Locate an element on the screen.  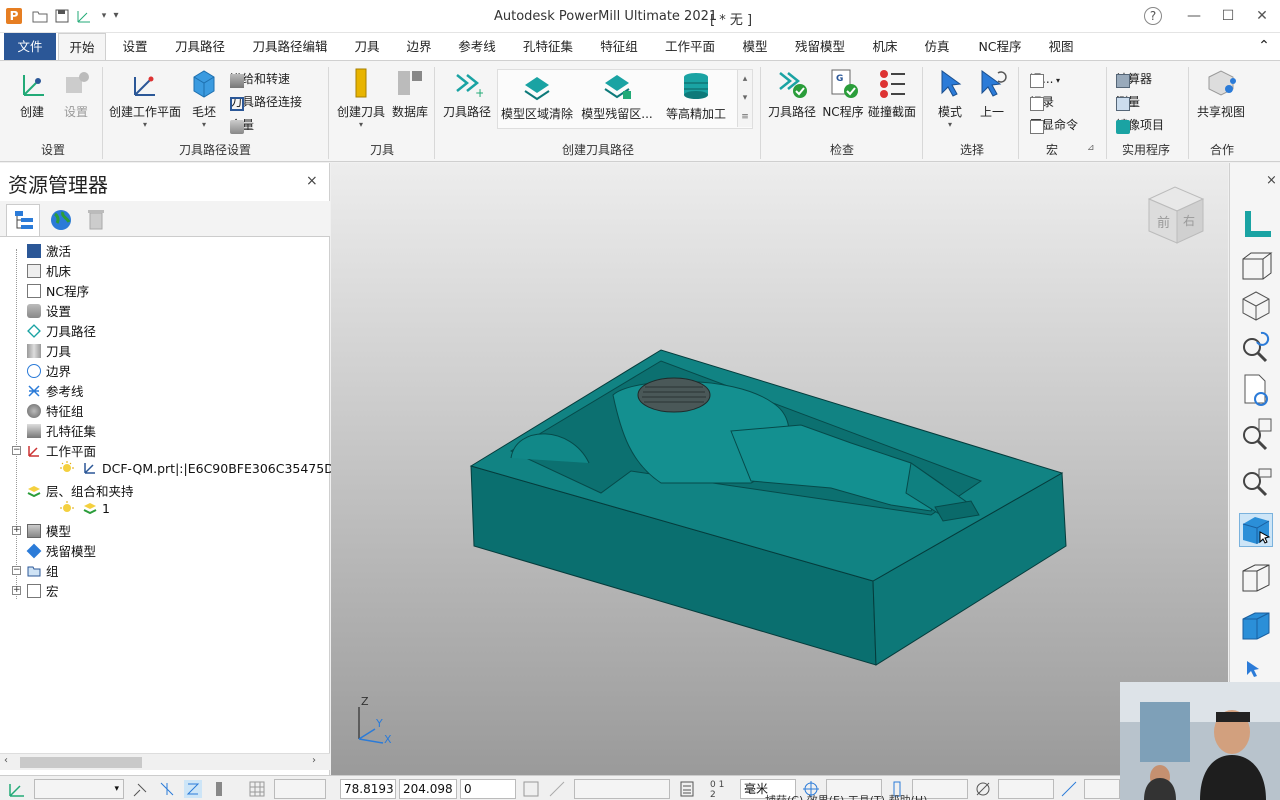
view-cube: 前 右 is located at coordinates (1176, 217).